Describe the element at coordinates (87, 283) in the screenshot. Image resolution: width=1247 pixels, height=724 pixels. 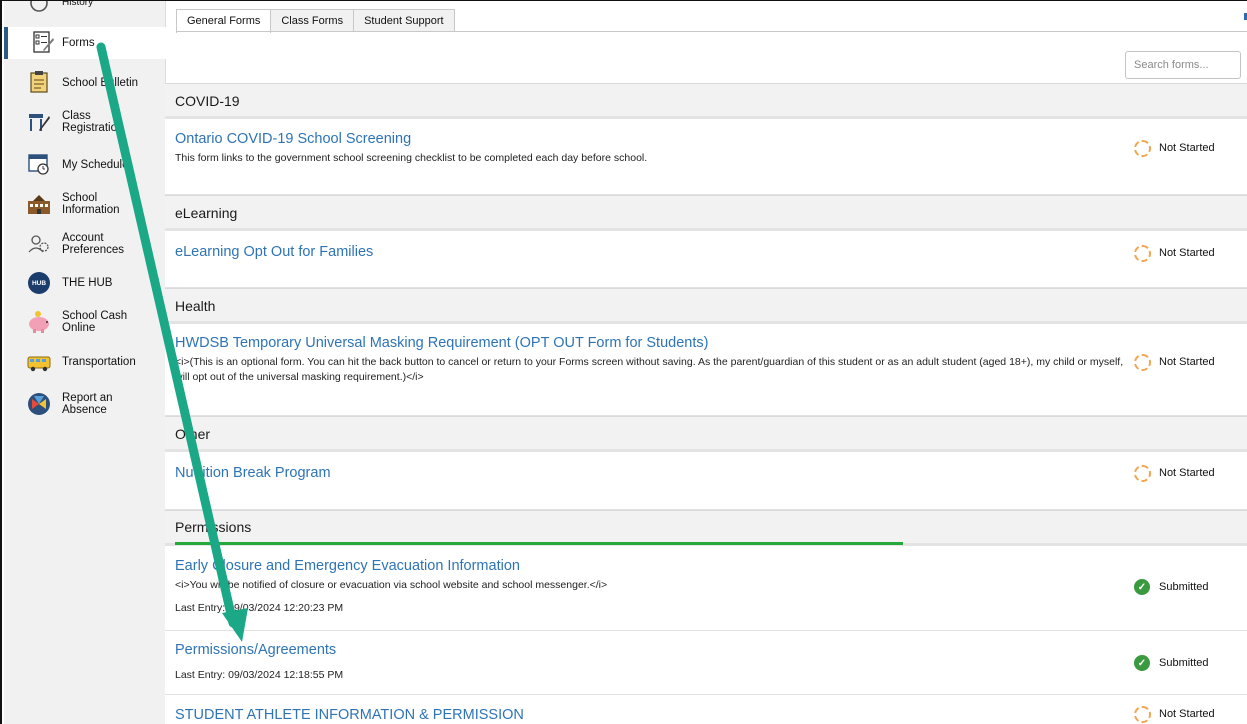
I see `sidebar-item-label: THE HUB` at that location.